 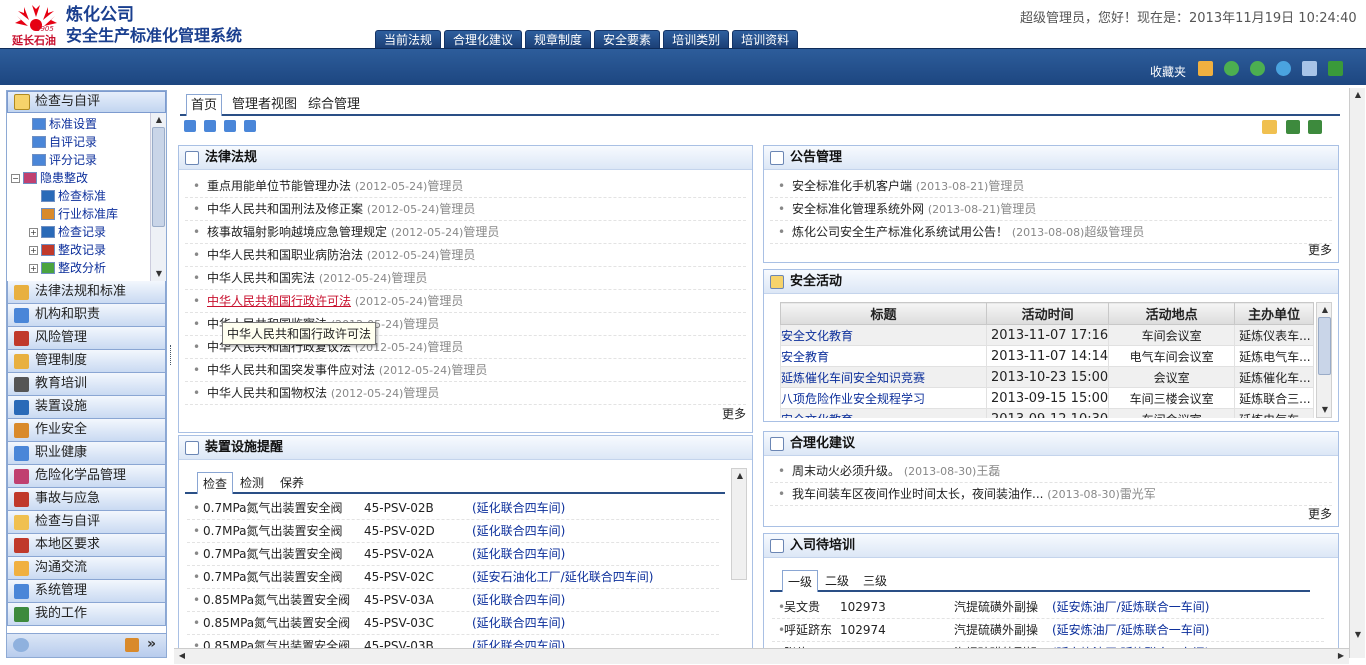 I want to click on tree-node: − 隐患整改, so click(x=86, y=178).